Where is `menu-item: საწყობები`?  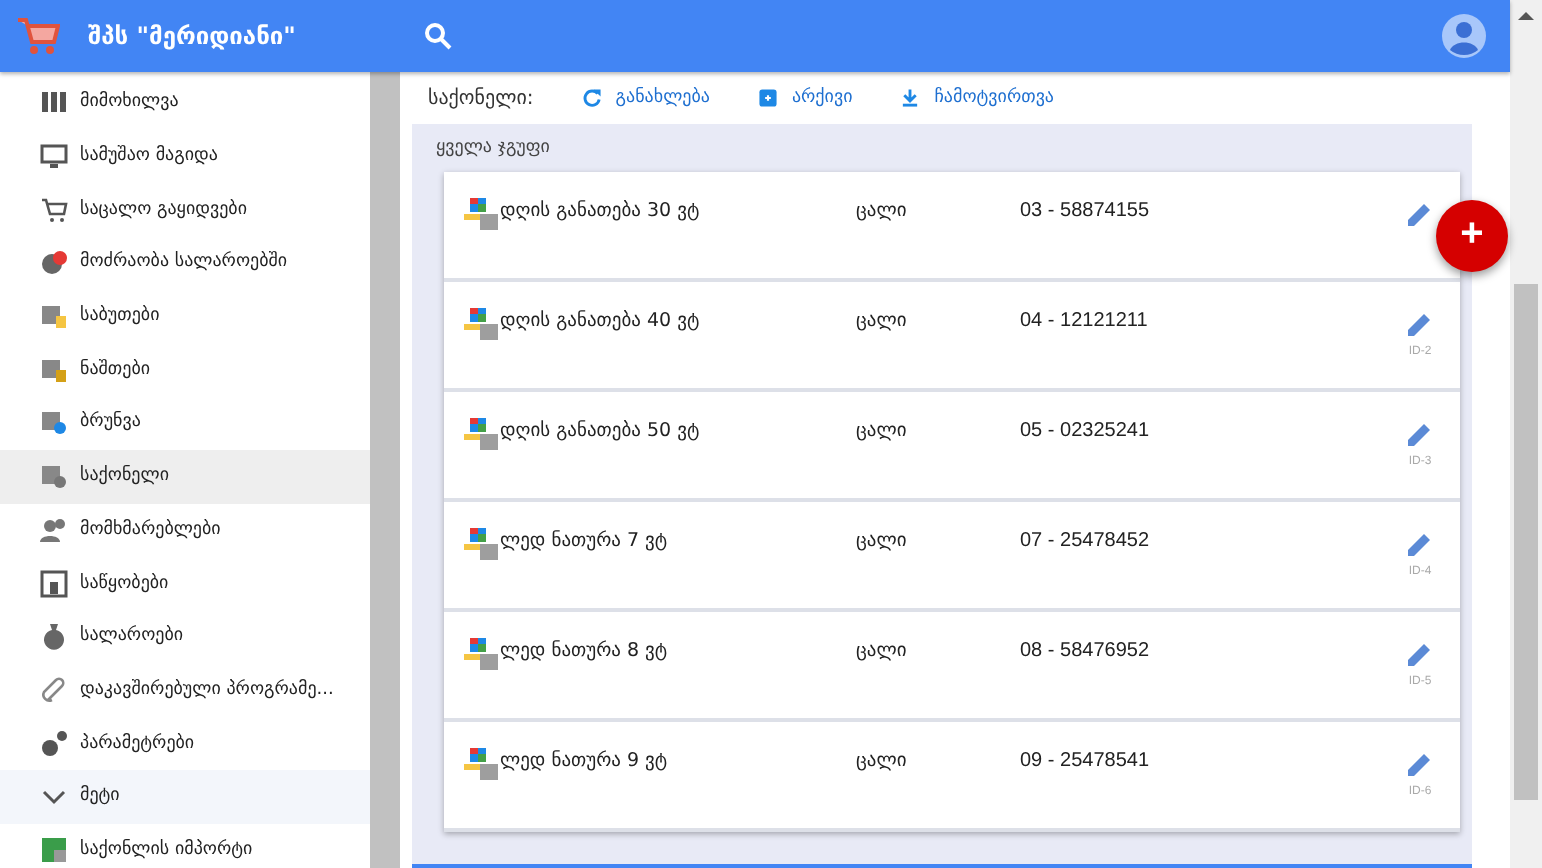
menu-item: საწყობები is located at coordinates (185, 583).